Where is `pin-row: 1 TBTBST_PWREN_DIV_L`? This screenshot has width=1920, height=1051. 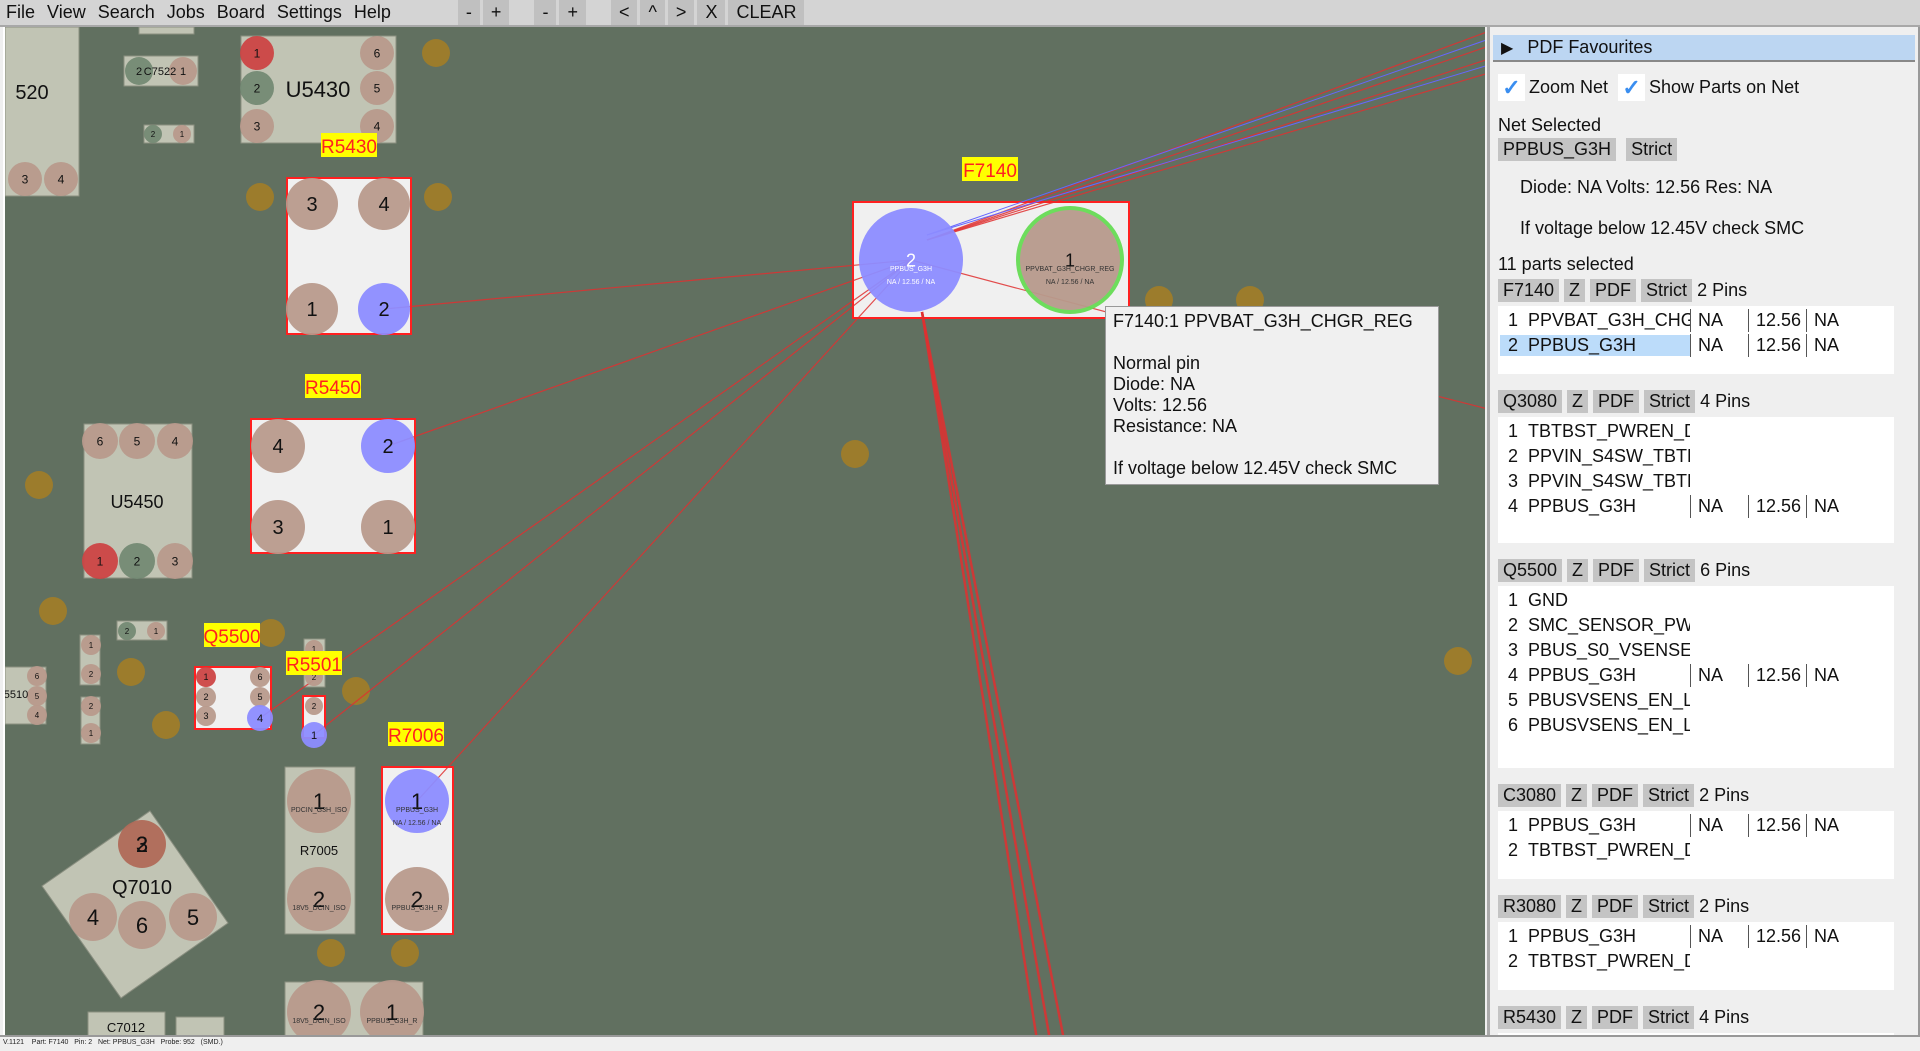 pin-row: 1 TBTBST_PWREN_DIV_L is located at coordinates (1696, 431).